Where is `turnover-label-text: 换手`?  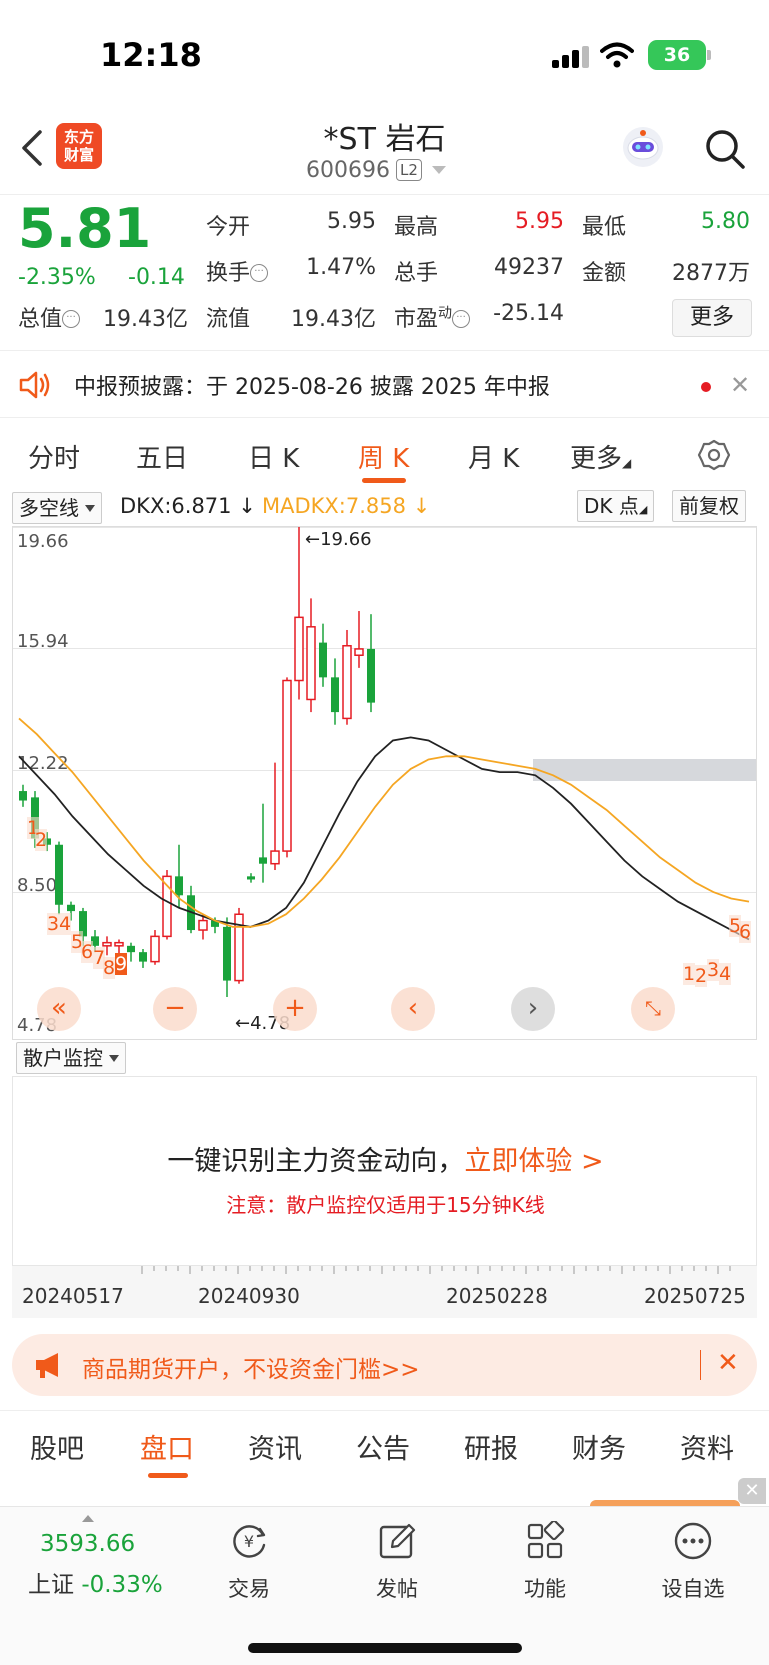 turnover-label-text: 换手 is located at coordinates (228, 273).